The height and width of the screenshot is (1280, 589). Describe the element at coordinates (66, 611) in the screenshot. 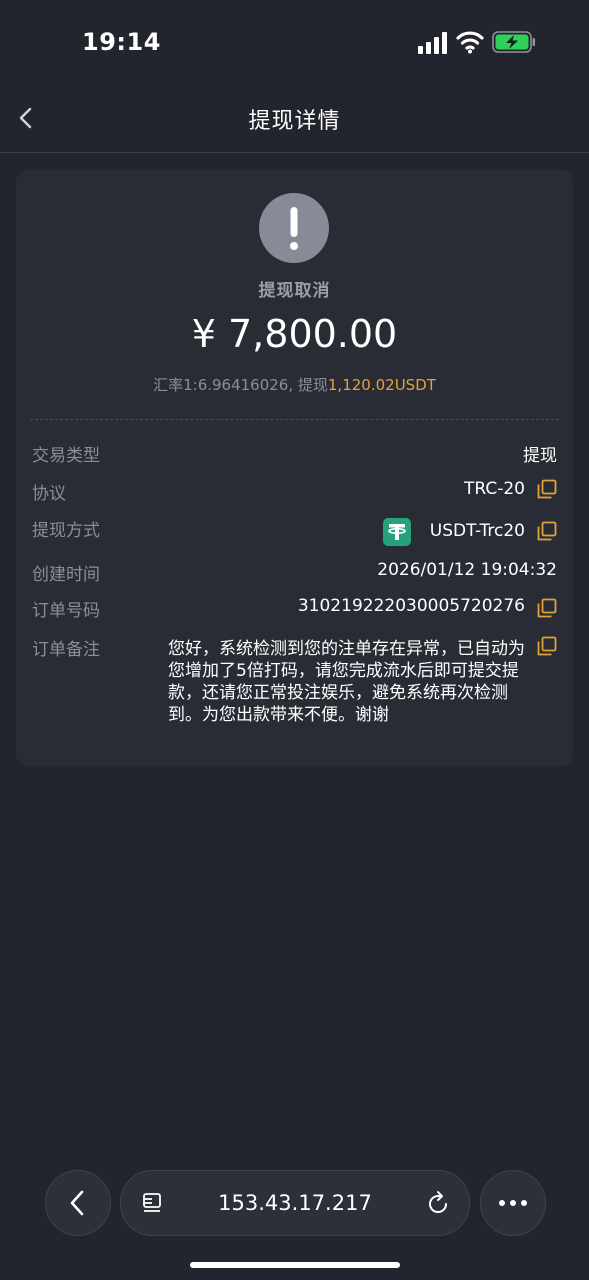

I see `order-label: 订单号码` at that location.